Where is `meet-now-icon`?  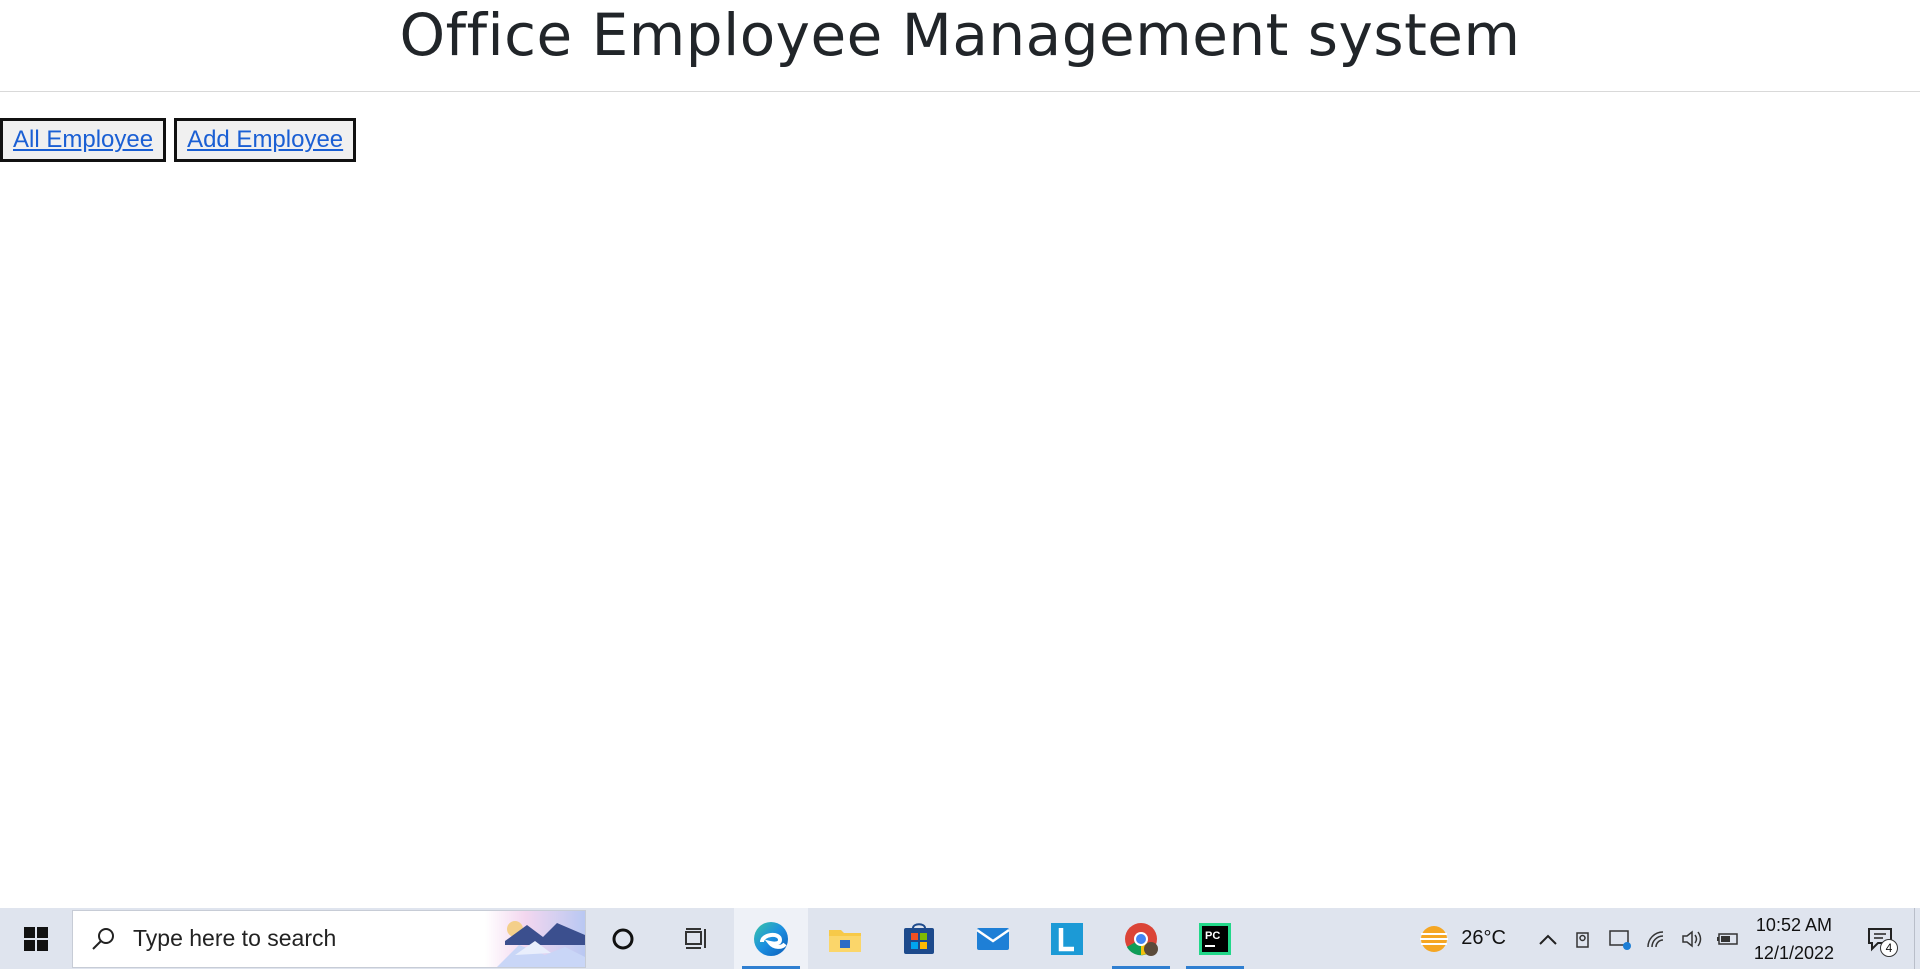 meet-now-icon is located at coordinates (1584, 939).